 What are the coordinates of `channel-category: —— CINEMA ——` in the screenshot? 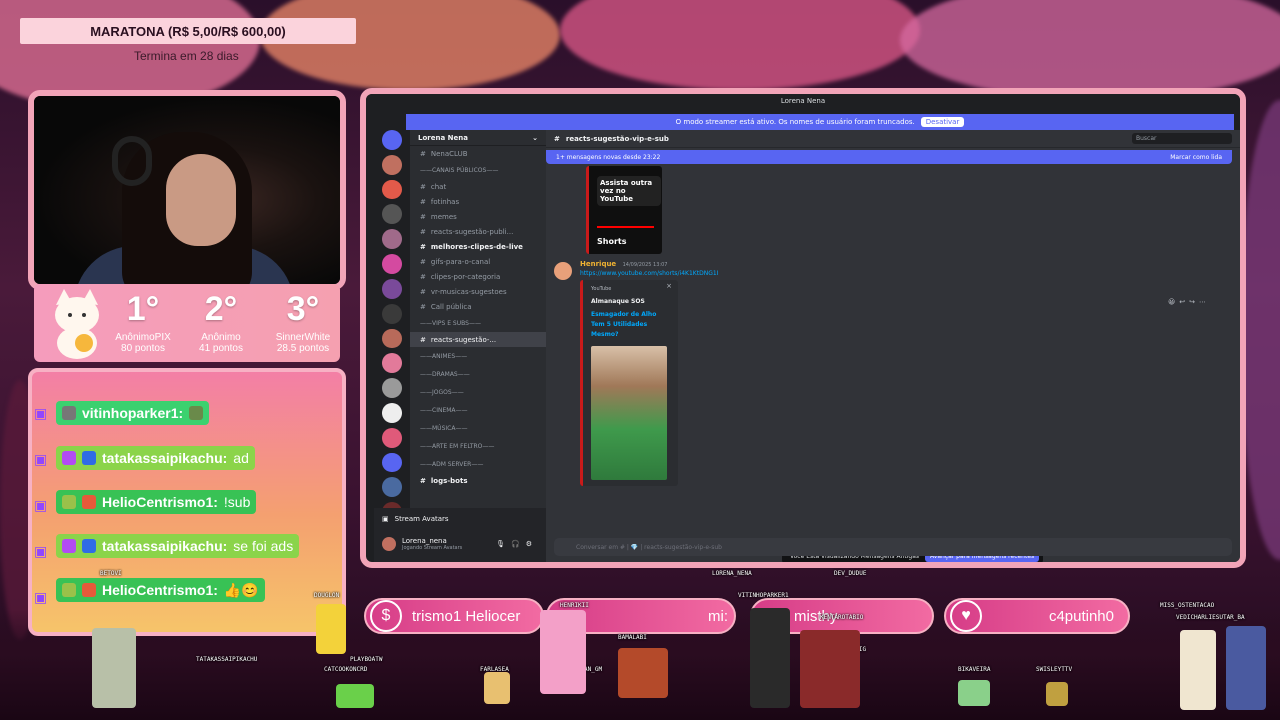 It's located at (478, 410).